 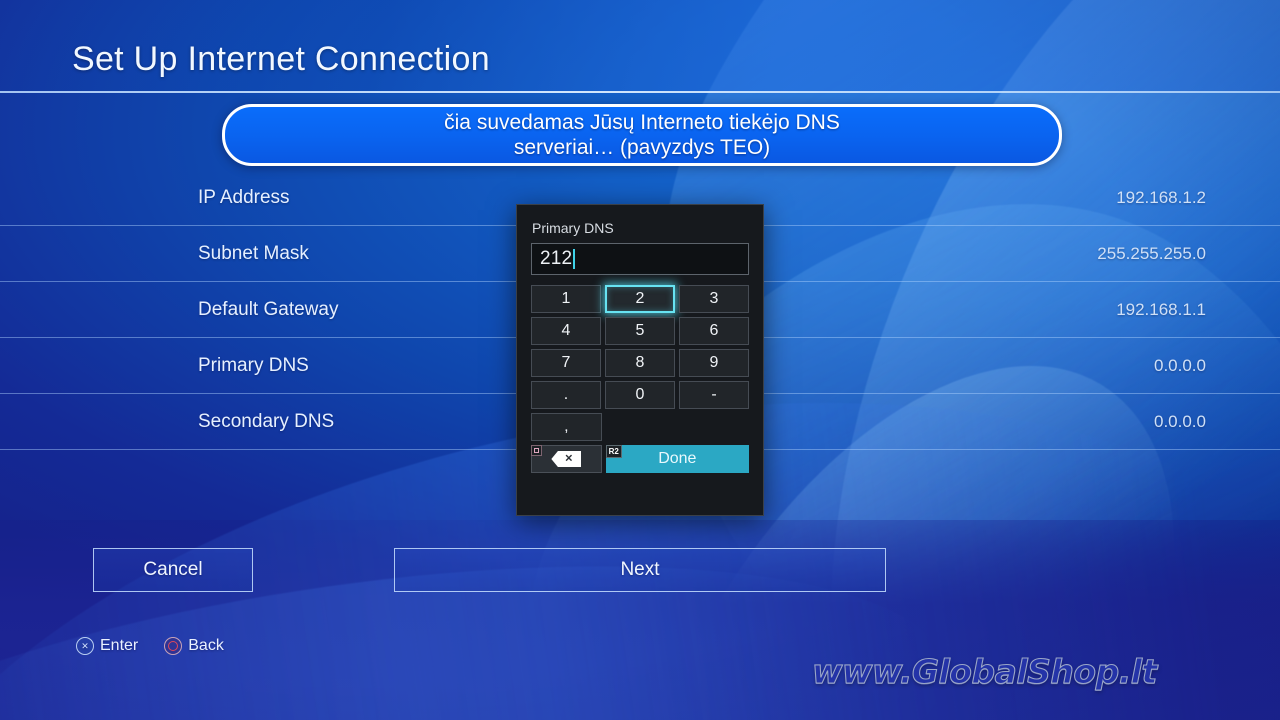 What do you see at coordinates (640, 363) in the screenshot?
I see `keypad-key-8: 8` at bounding box center [640, 363].